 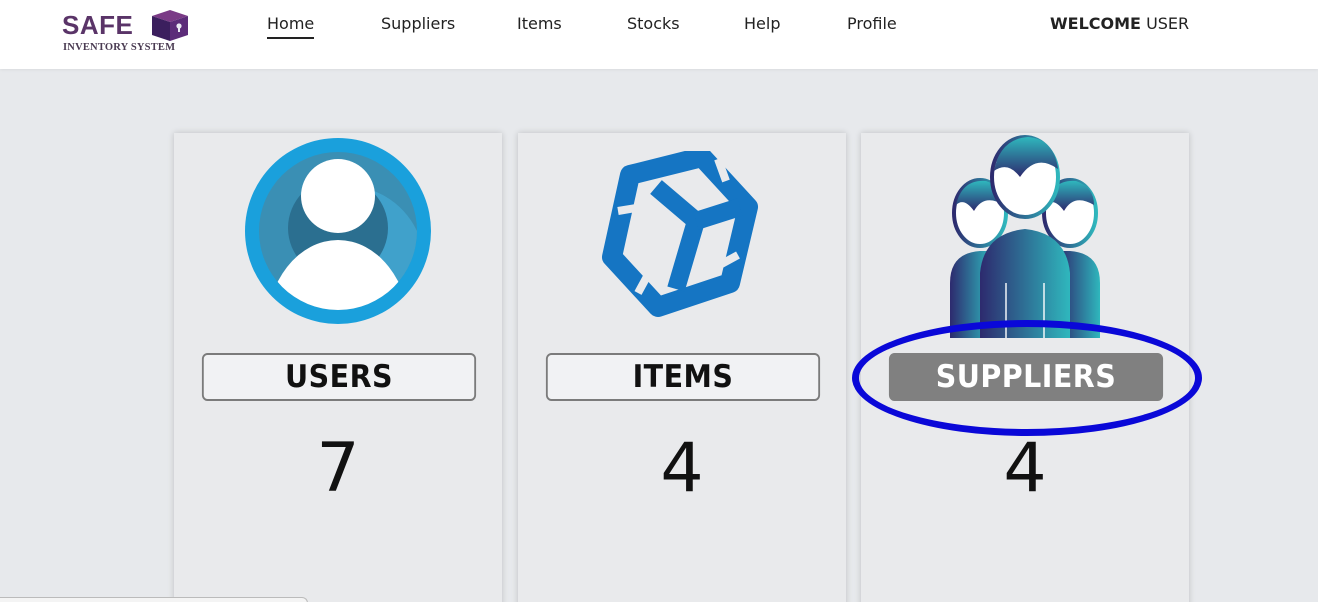 I want to click on users-count: 7, so click(x=338, y=468).